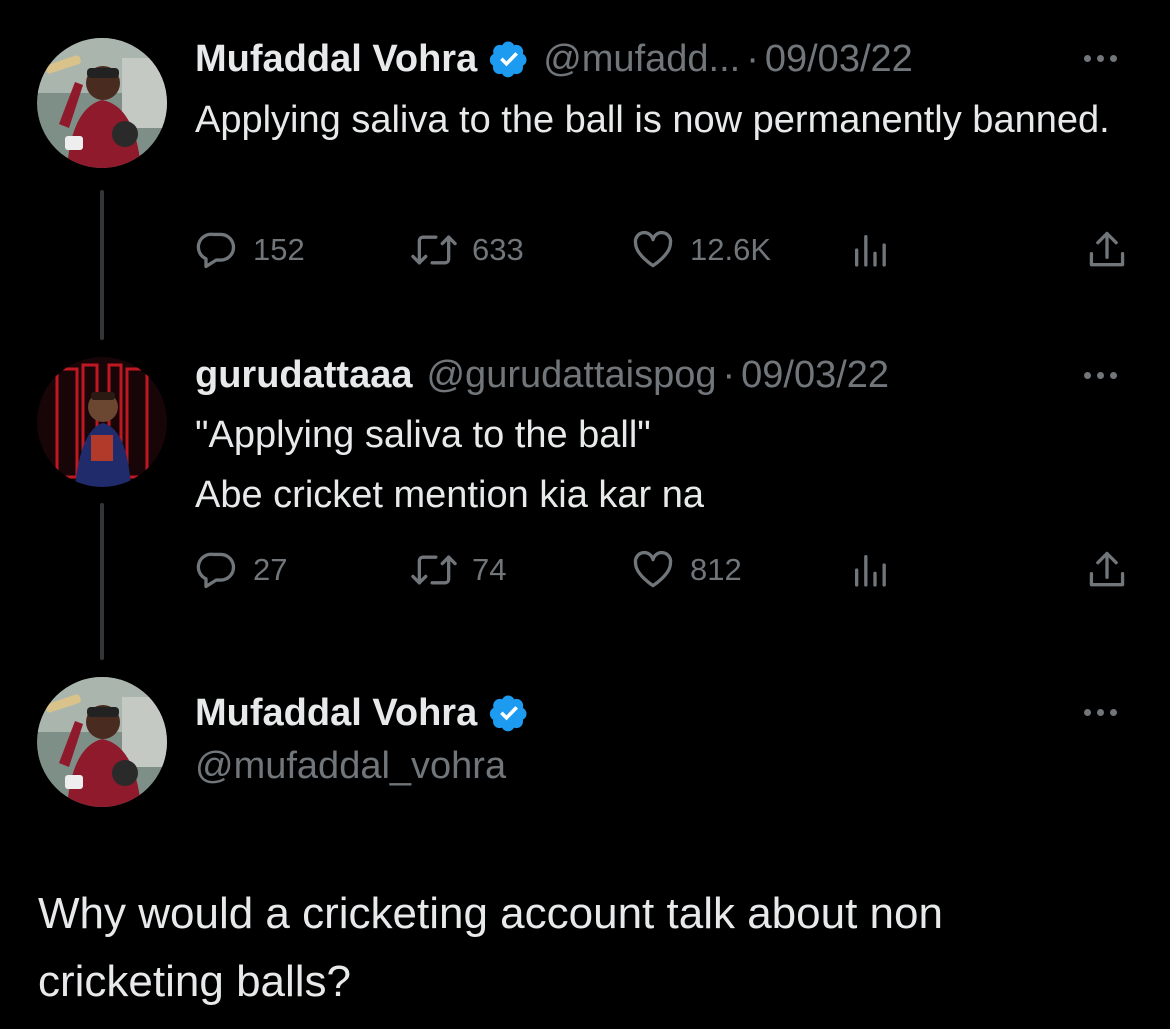 The image size is (1170, 1029). What do you see at coordinates (279, 249) in the screenshot?
I see `reply-count: 152` at bounding box center [279, 249].